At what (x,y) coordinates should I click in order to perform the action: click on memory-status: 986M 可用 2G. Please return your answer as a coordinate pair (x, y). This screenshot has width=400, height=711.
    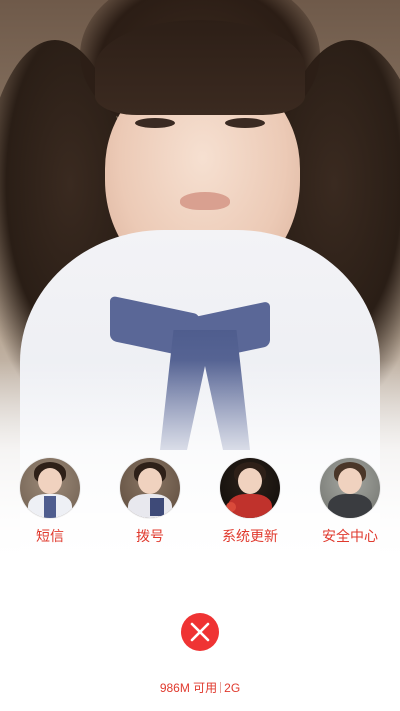
    Looking at the image, I should click on (200, 688).